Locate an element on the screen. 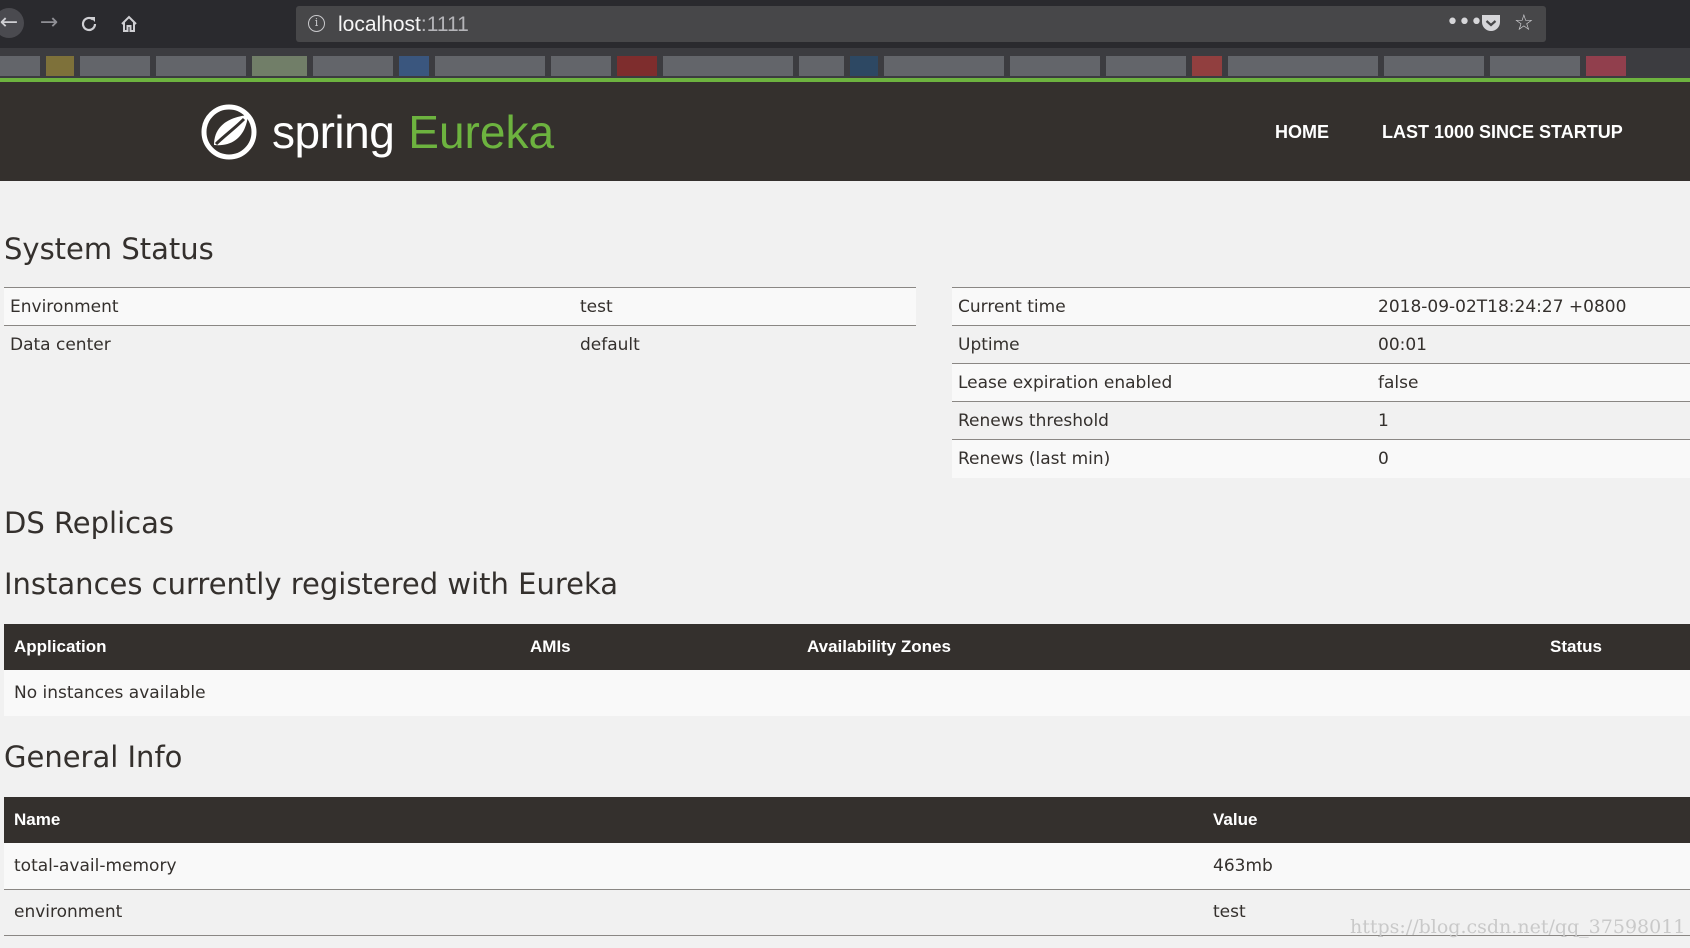 The width and height of the screenshot is (1690, 948). nav-last-1000-link: LAST 1000 SINCE STARTUP is located at coordinates (1502, 132).